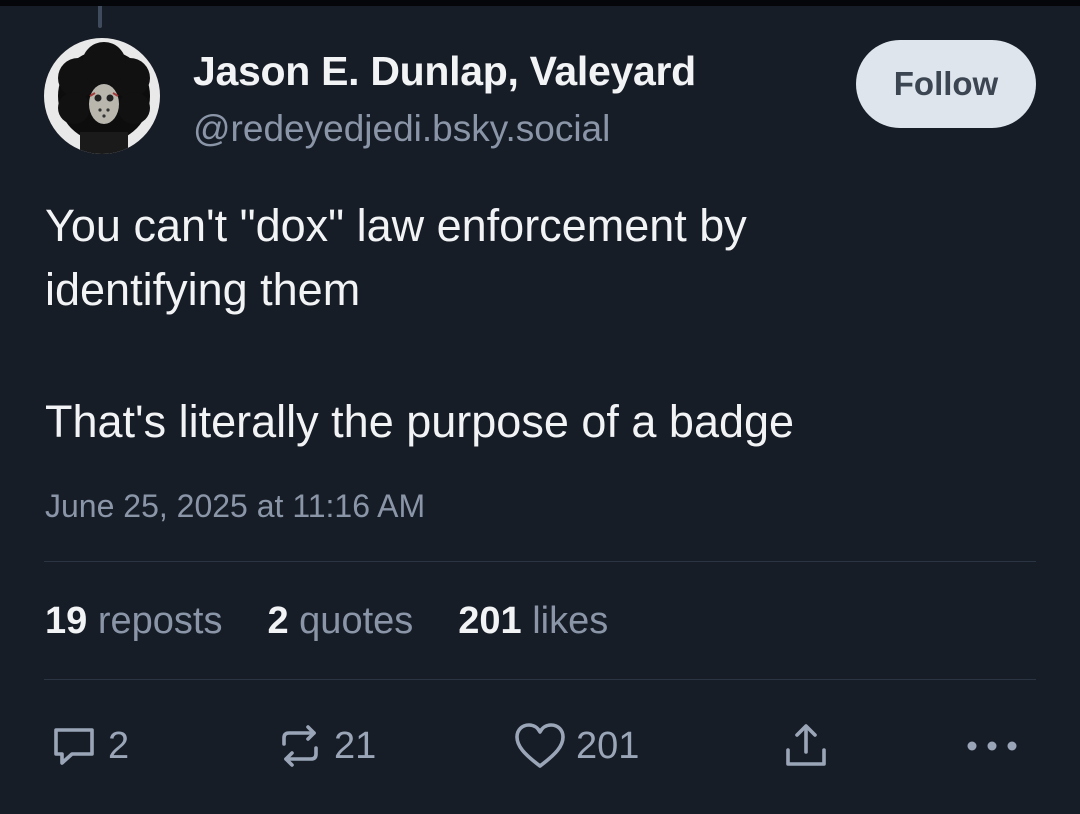  What do you see at coordinates (278, 621) in the screenshot?
I see `quotes-count: 2` at bounding box center [278, 621].